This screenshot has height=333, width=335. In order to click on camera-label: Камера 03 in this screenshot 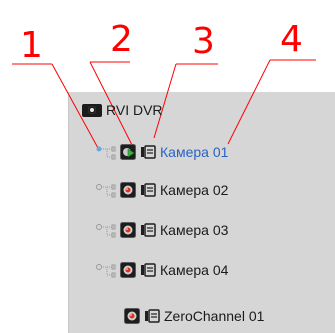, I will do `click(194, 230)`.